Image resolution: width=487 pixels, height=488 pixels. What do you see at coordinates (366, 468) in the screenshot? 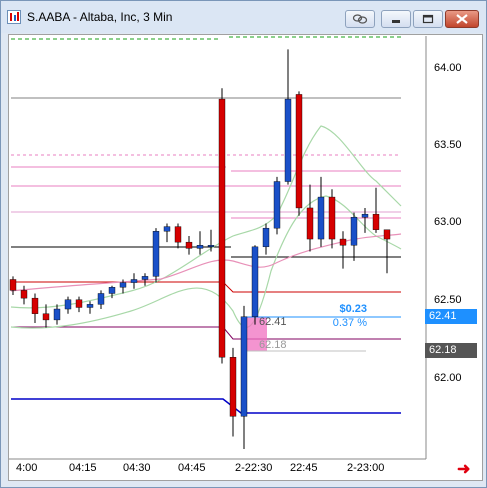
I see `time-label-6: 2-23:00` at bounding box center [366, 468].